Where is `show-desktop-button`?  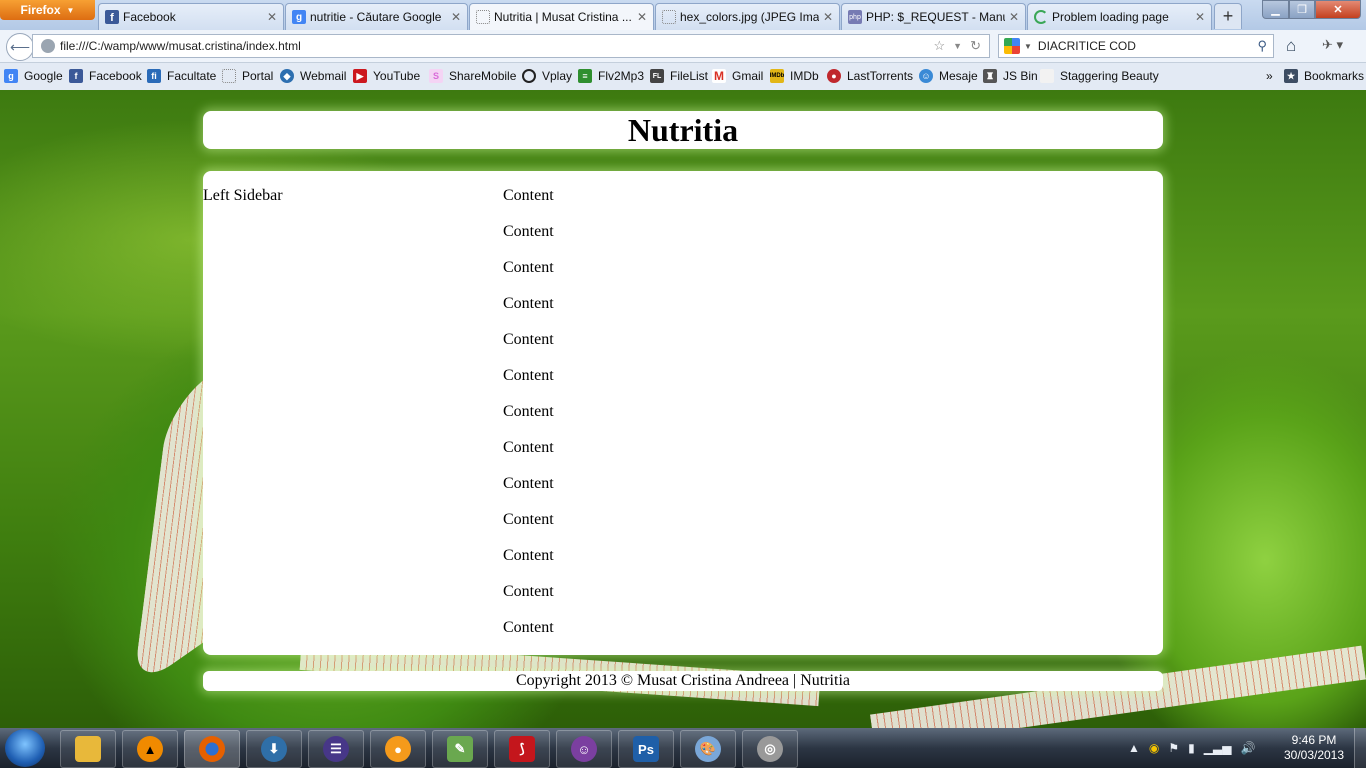 show-desktop-button is located at coordinates (1360, 748).